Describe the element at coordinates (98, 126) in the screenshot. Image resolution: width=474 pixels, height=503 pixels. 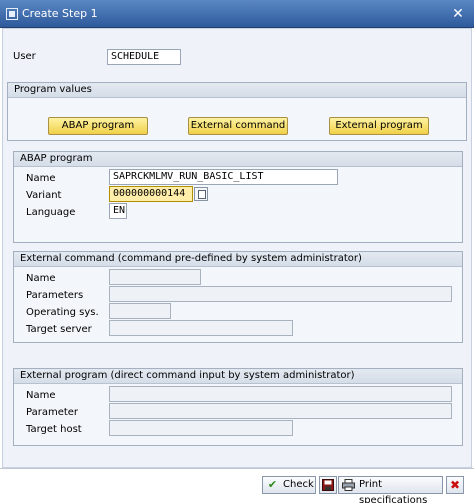
I see `abap-program-button: ABAP program` at that location.